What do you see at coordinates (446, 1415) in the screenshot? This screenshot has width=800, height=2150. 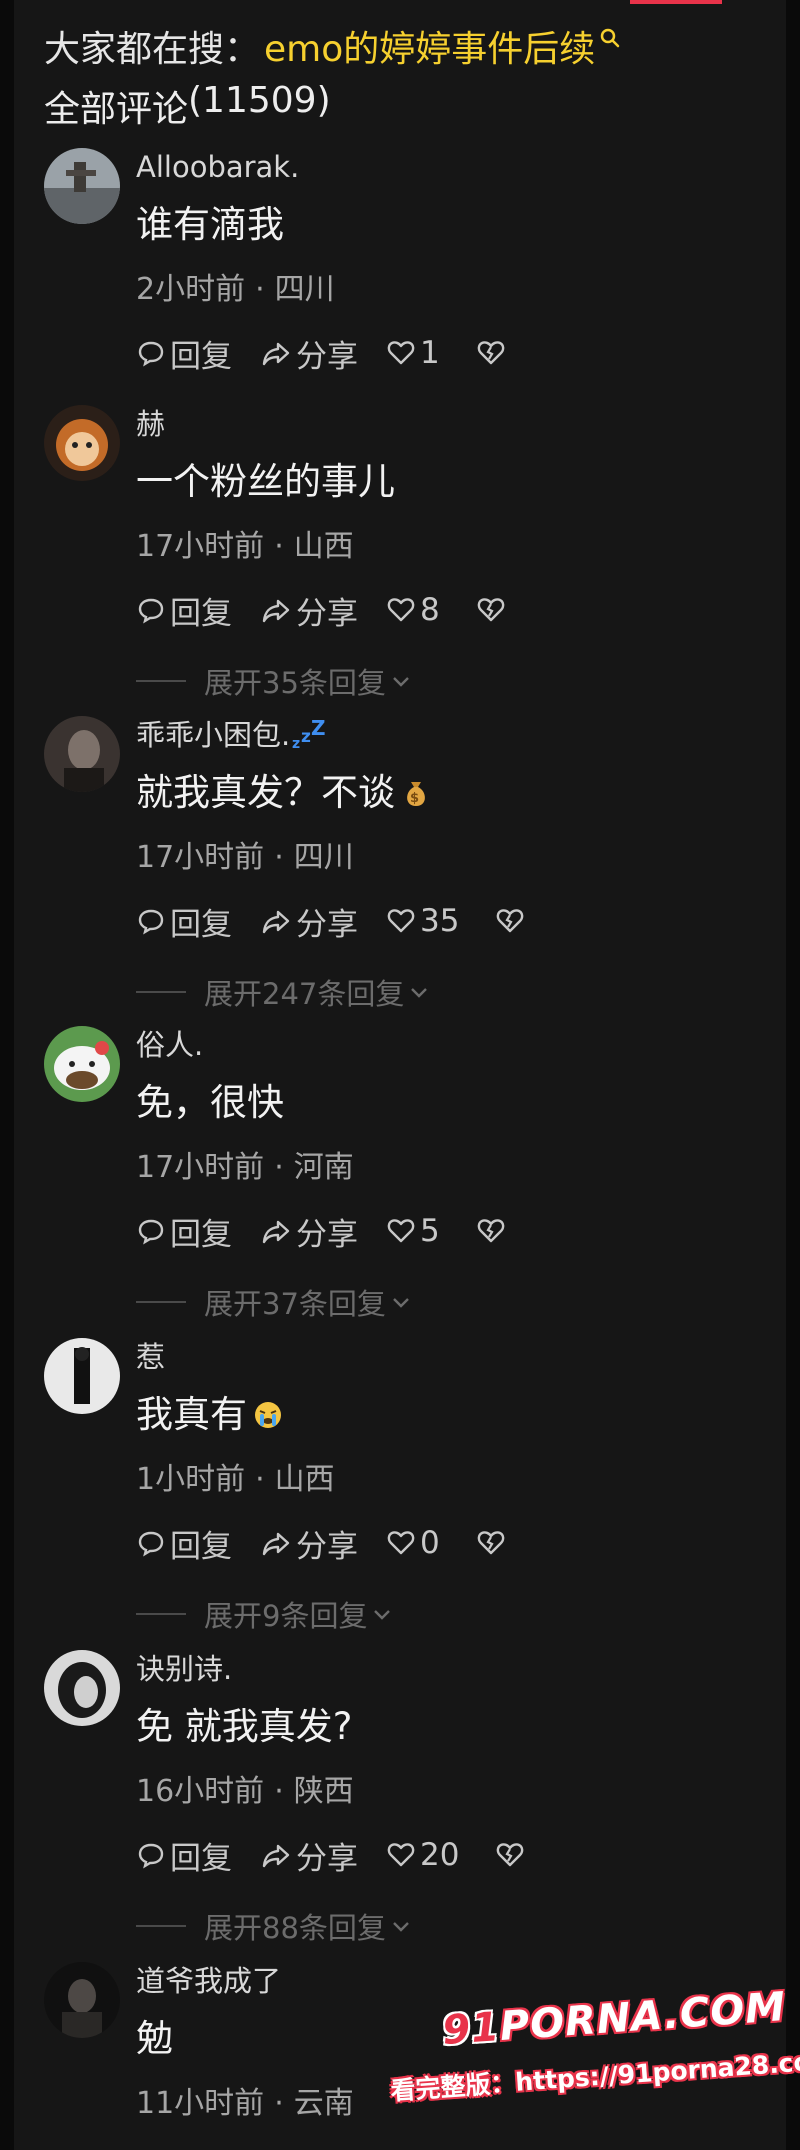 I see `comment-text: 我真有` at bounding box center [446, 1415].